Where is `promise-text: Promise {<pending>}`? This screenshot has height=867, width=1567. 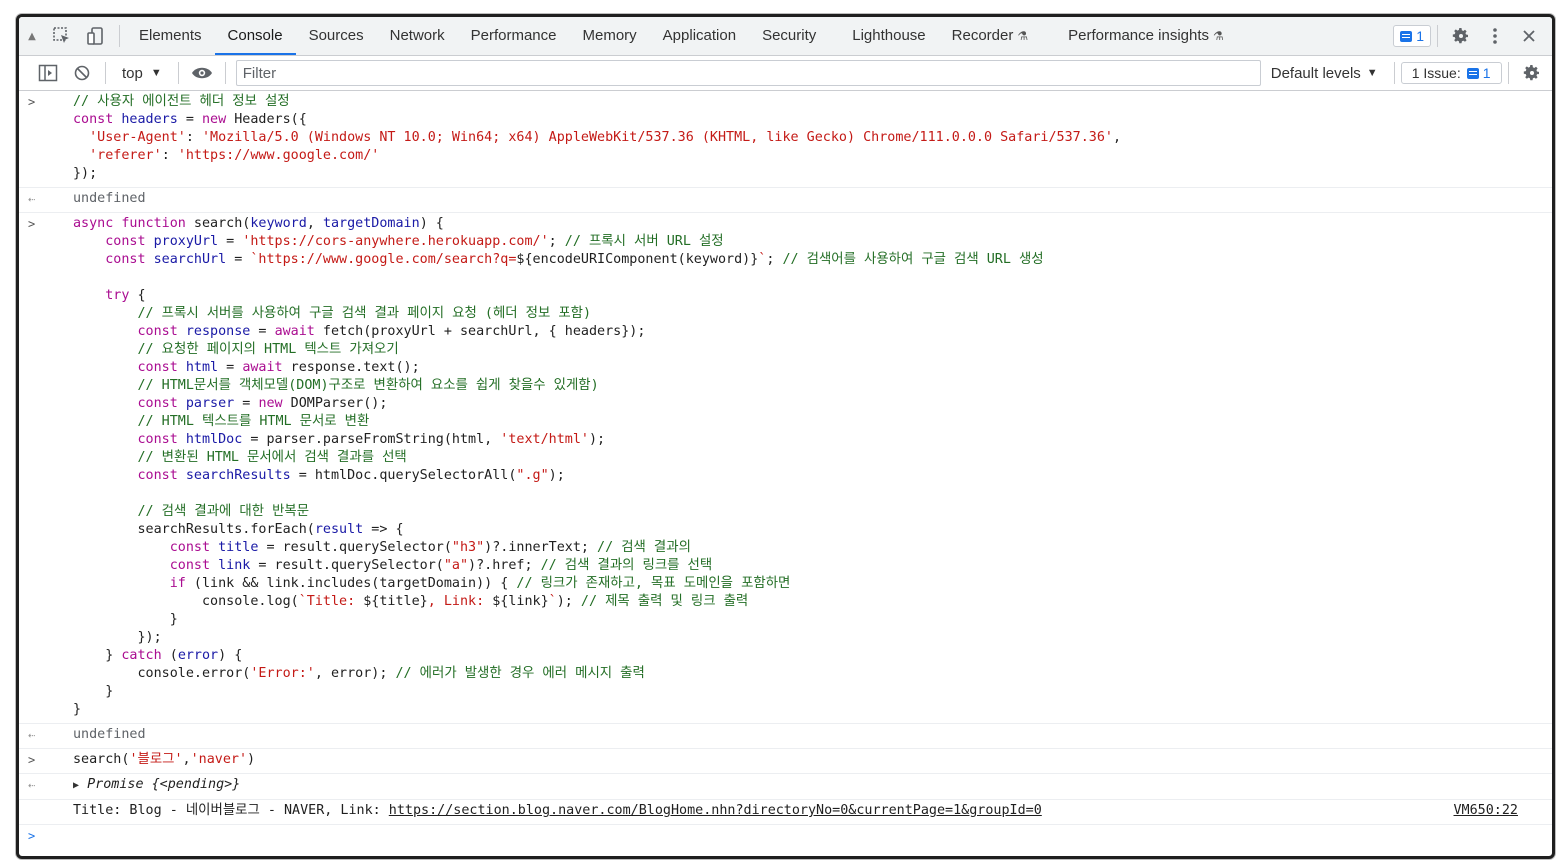 promise-text: Promise {<pending>} is located at coordinates (164, 784).